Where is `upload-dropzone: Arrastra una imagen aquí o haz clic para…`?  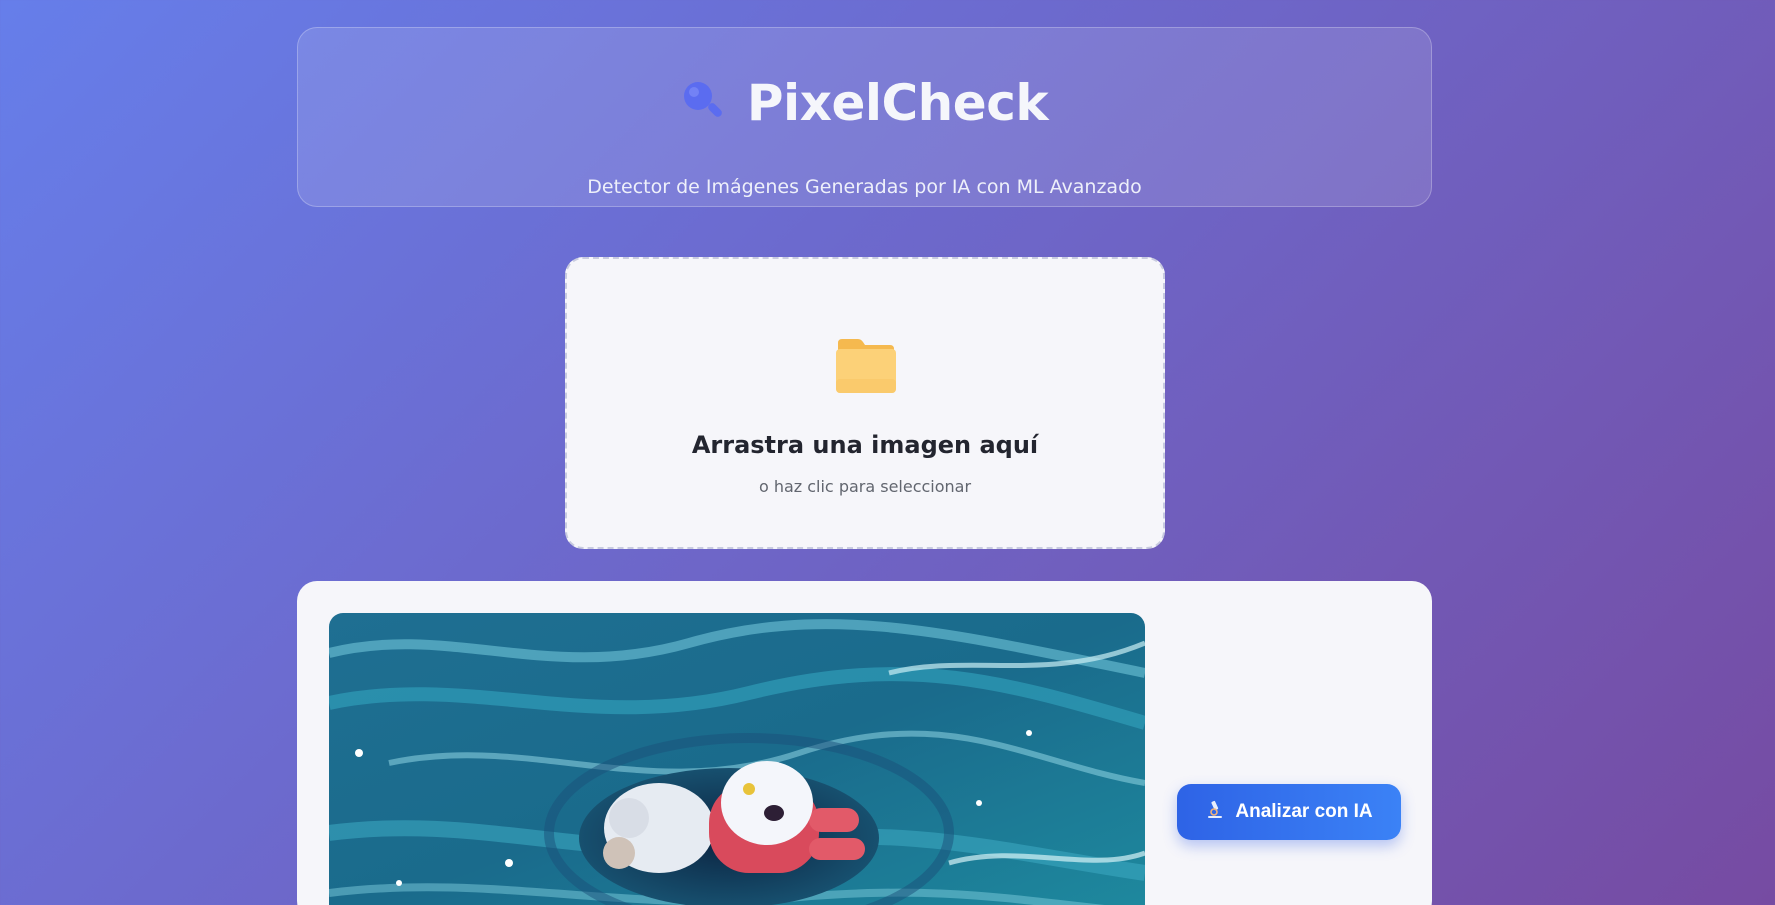 upload-dropzone: Arrastra una imagen aquí o haz clic para… is located at coordinates (865, 403).